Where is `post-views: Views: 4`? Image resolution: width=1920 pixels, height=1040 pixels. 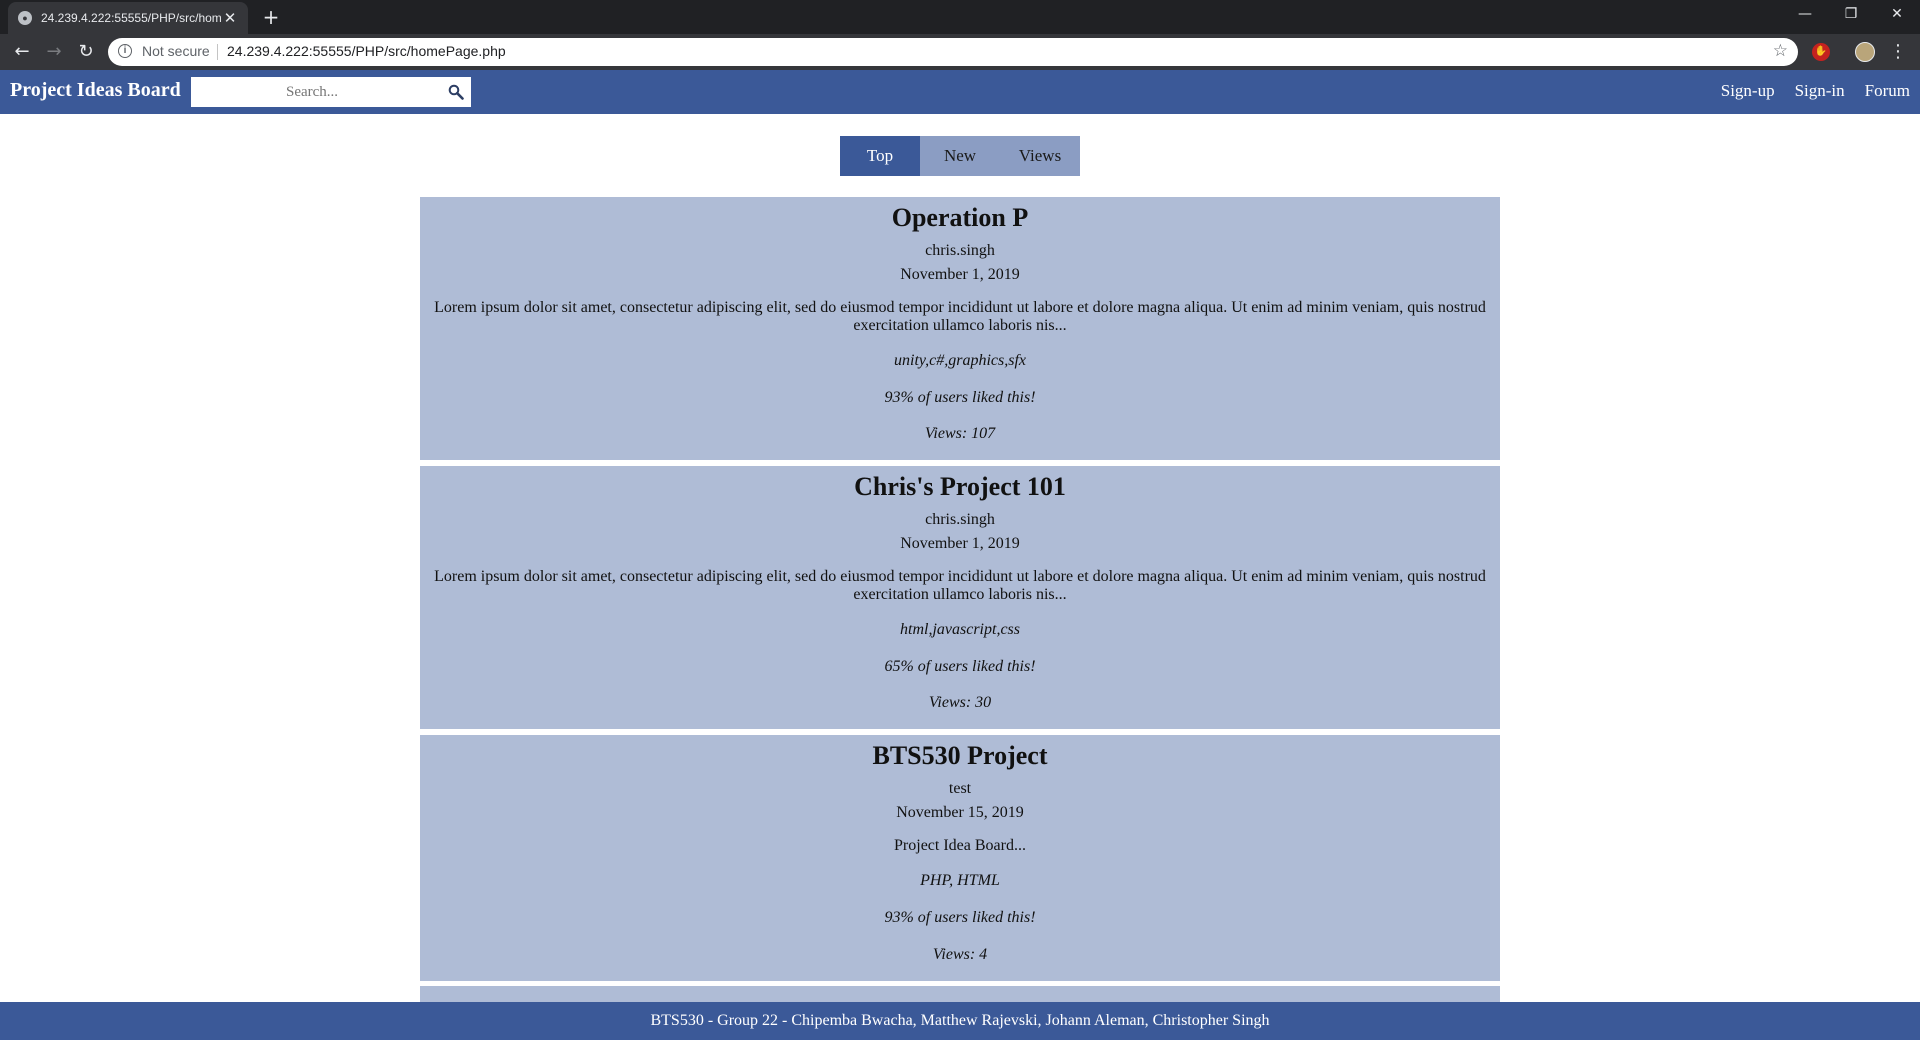
post-views: Views: 4 is located at coordinates (960, 954).